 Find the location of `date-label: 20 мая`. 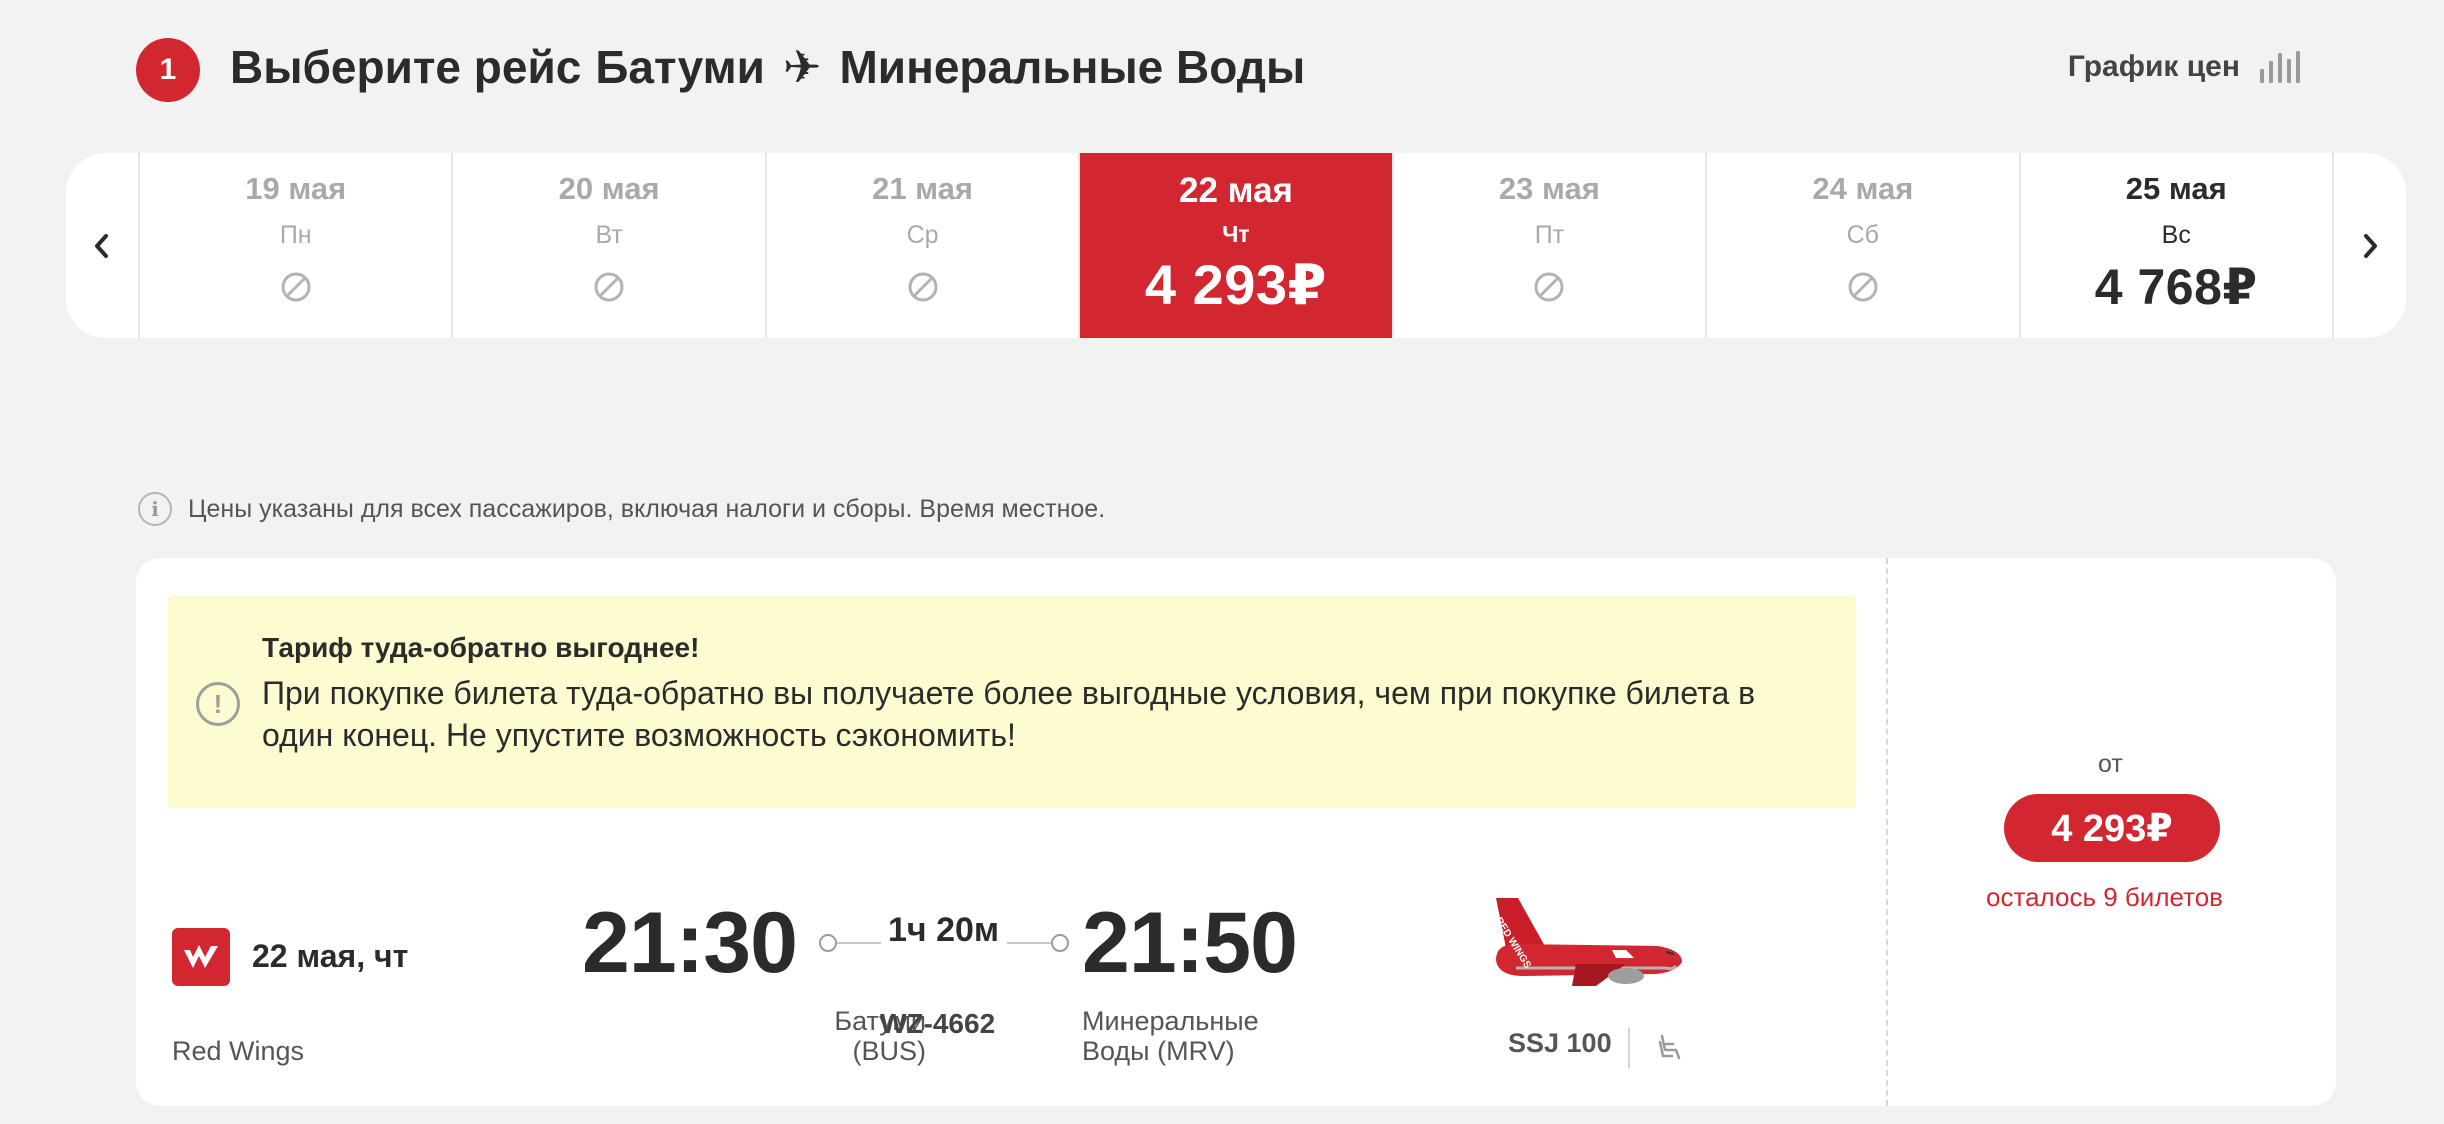

date-label: 20 мая is located at coordinates (609, 188).